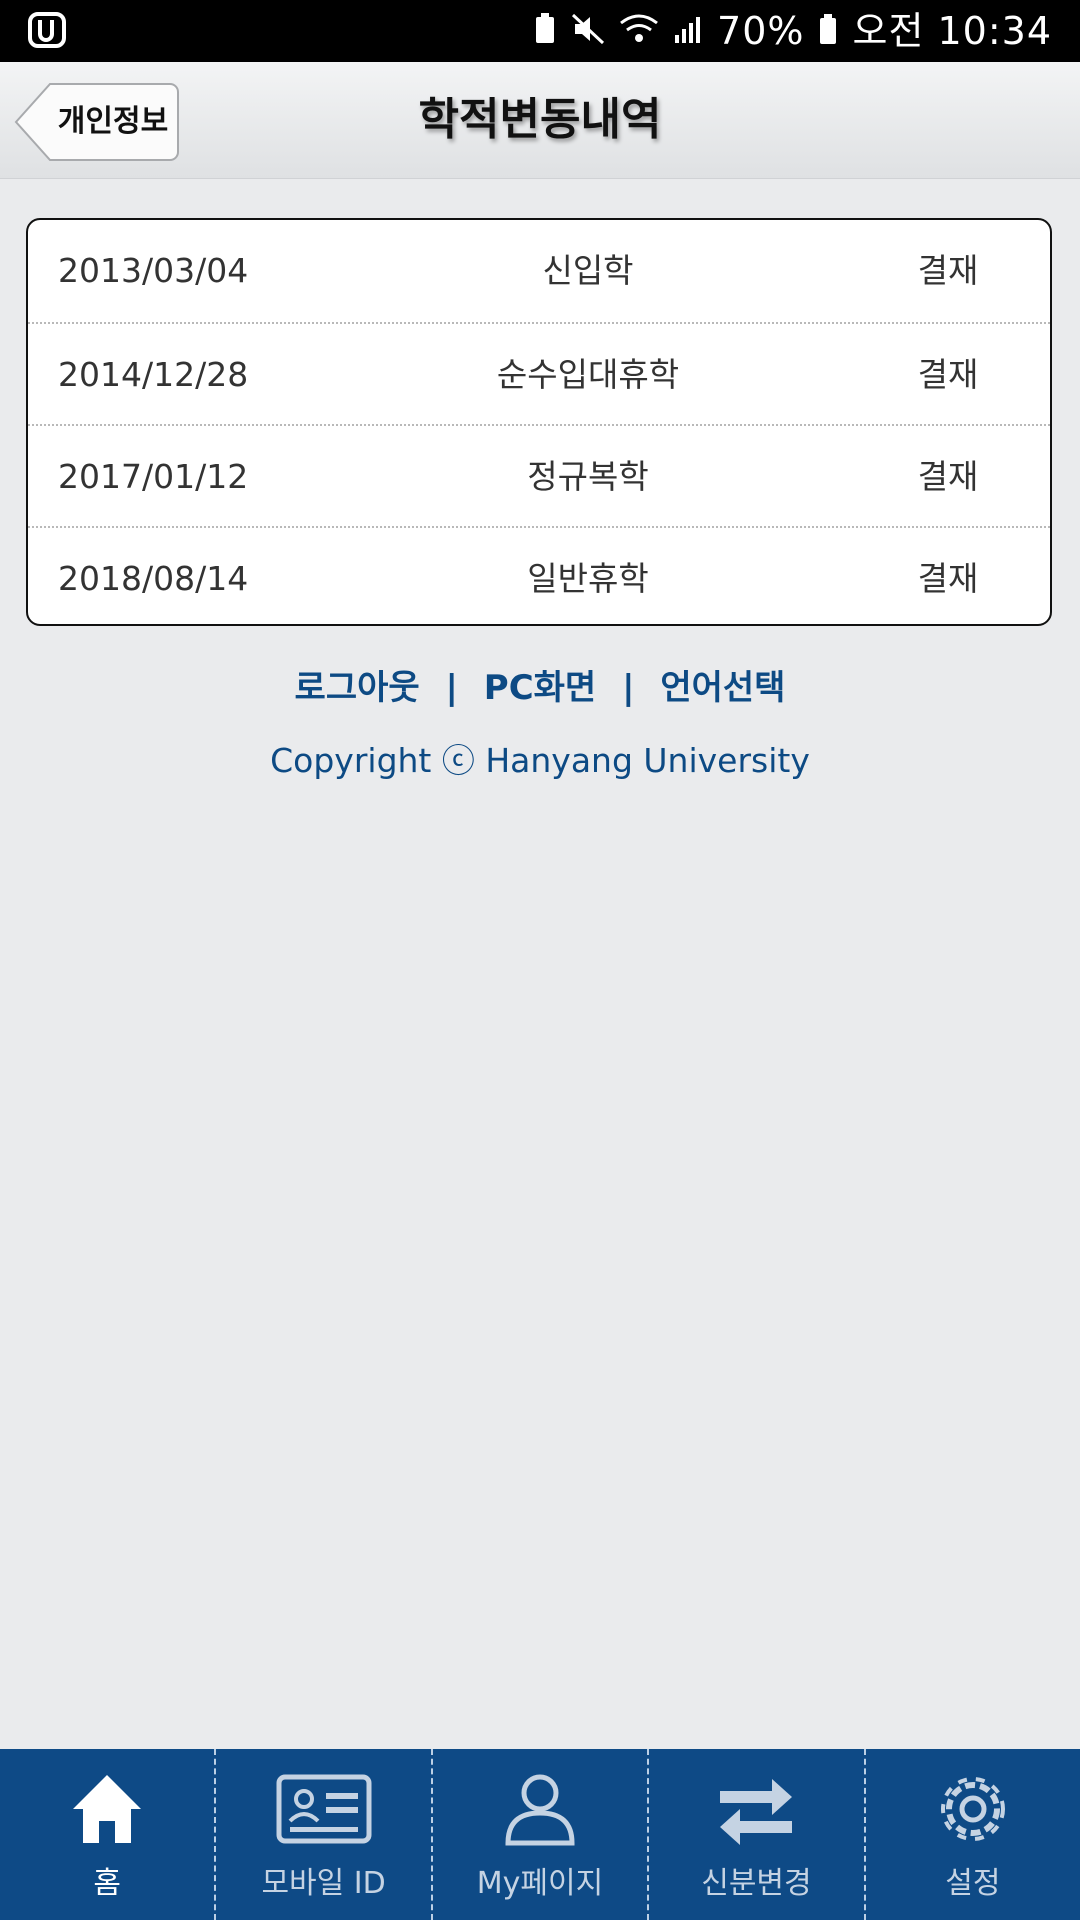 This screenshot has height=1920, width=1080. Describe the element at coordinates (48, 32) in the screenshot. I see `app-notification-icon` at that location.